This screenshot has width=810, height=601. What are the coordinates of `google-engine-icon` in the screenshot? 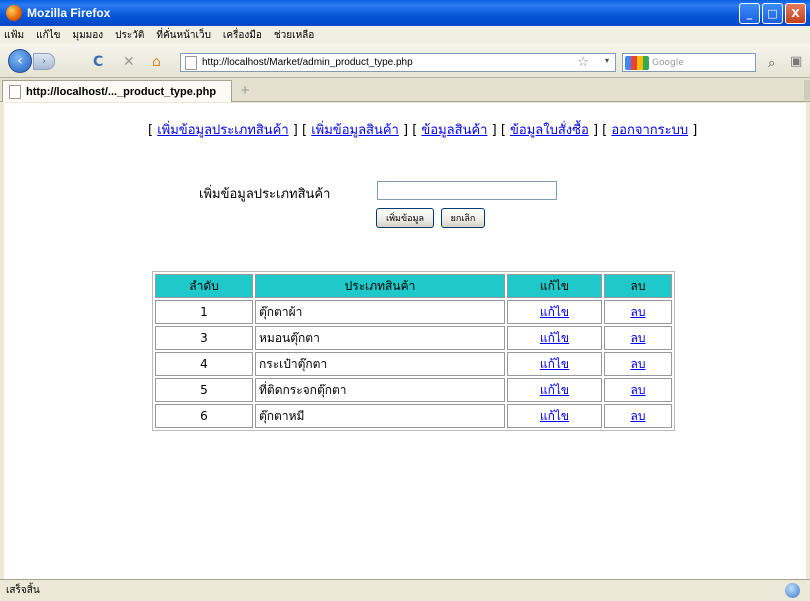 It's located at (637, 62).